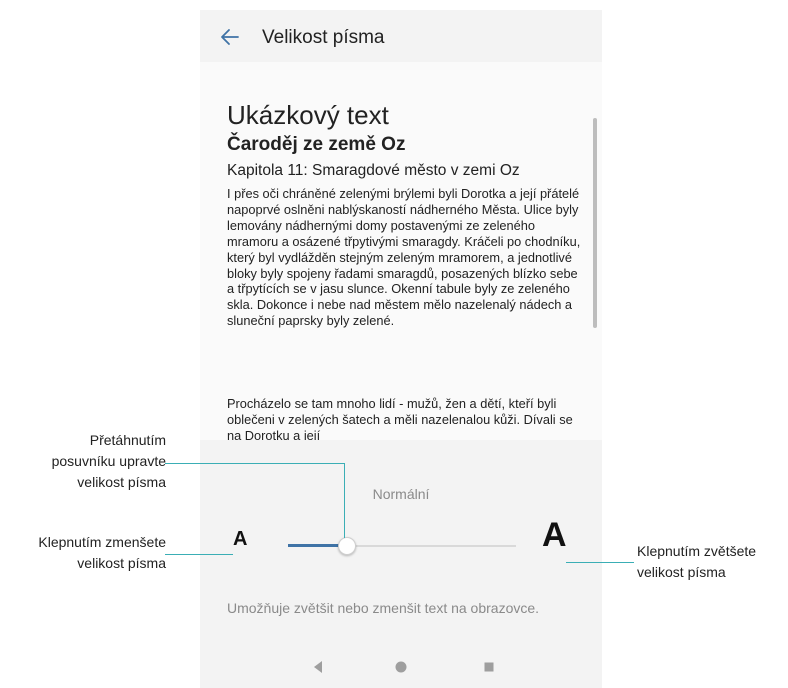 Image resolution: width=788 pixels, height=688 pixels. What do you see at coordinates (323, 37) in the screenshot?
I see `page-title: Velikost písma` at bounding box center [323, 37].